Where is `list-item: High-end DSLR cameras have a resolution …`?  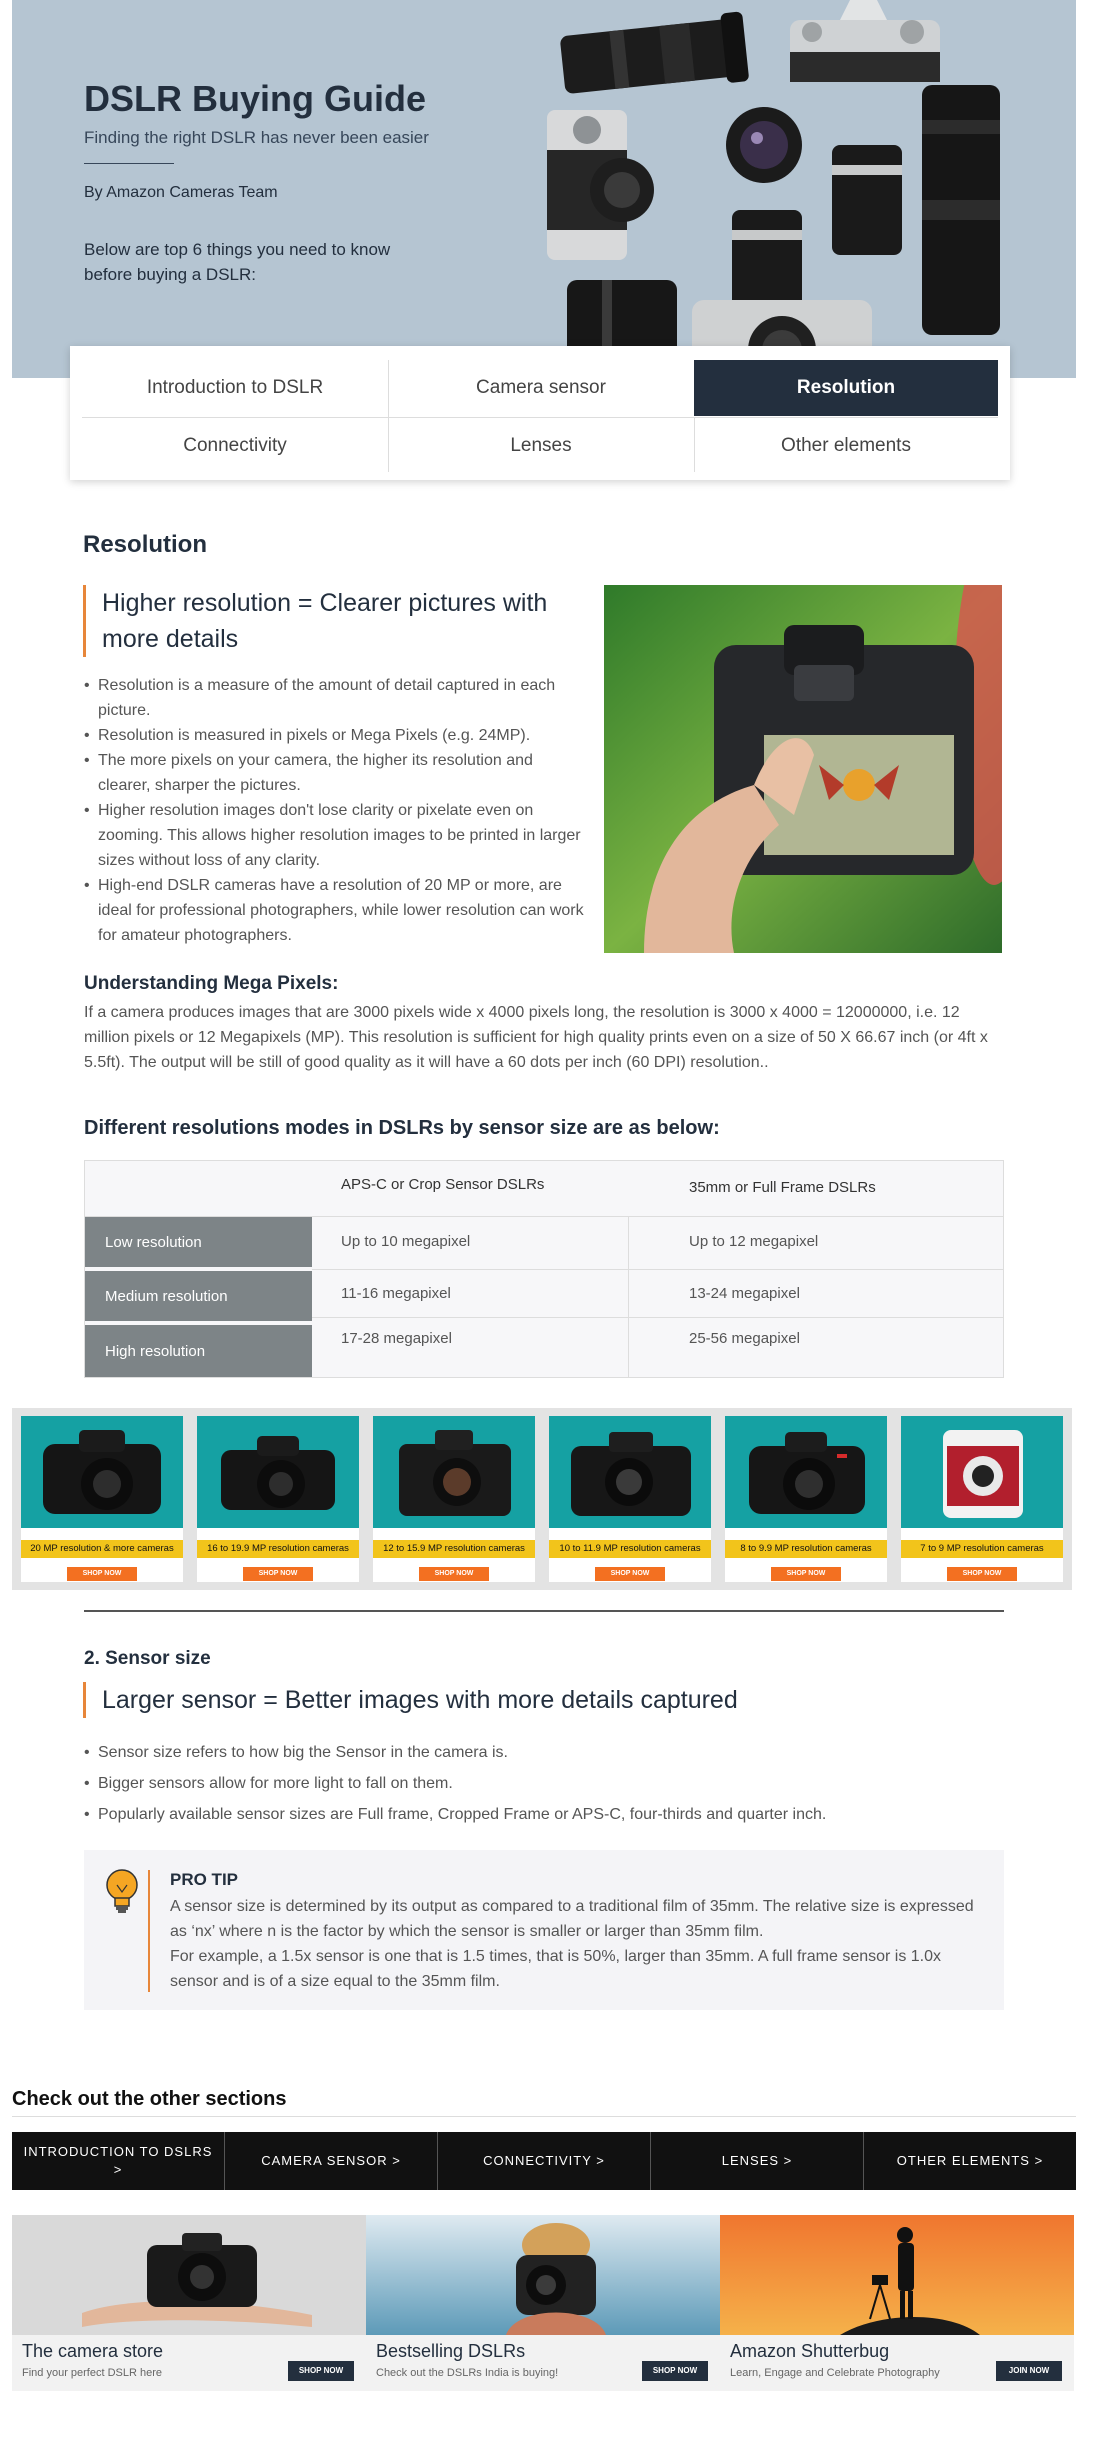 list-item: High-end DSLR cameras have a resolution … is located at coordinates (334, 910).